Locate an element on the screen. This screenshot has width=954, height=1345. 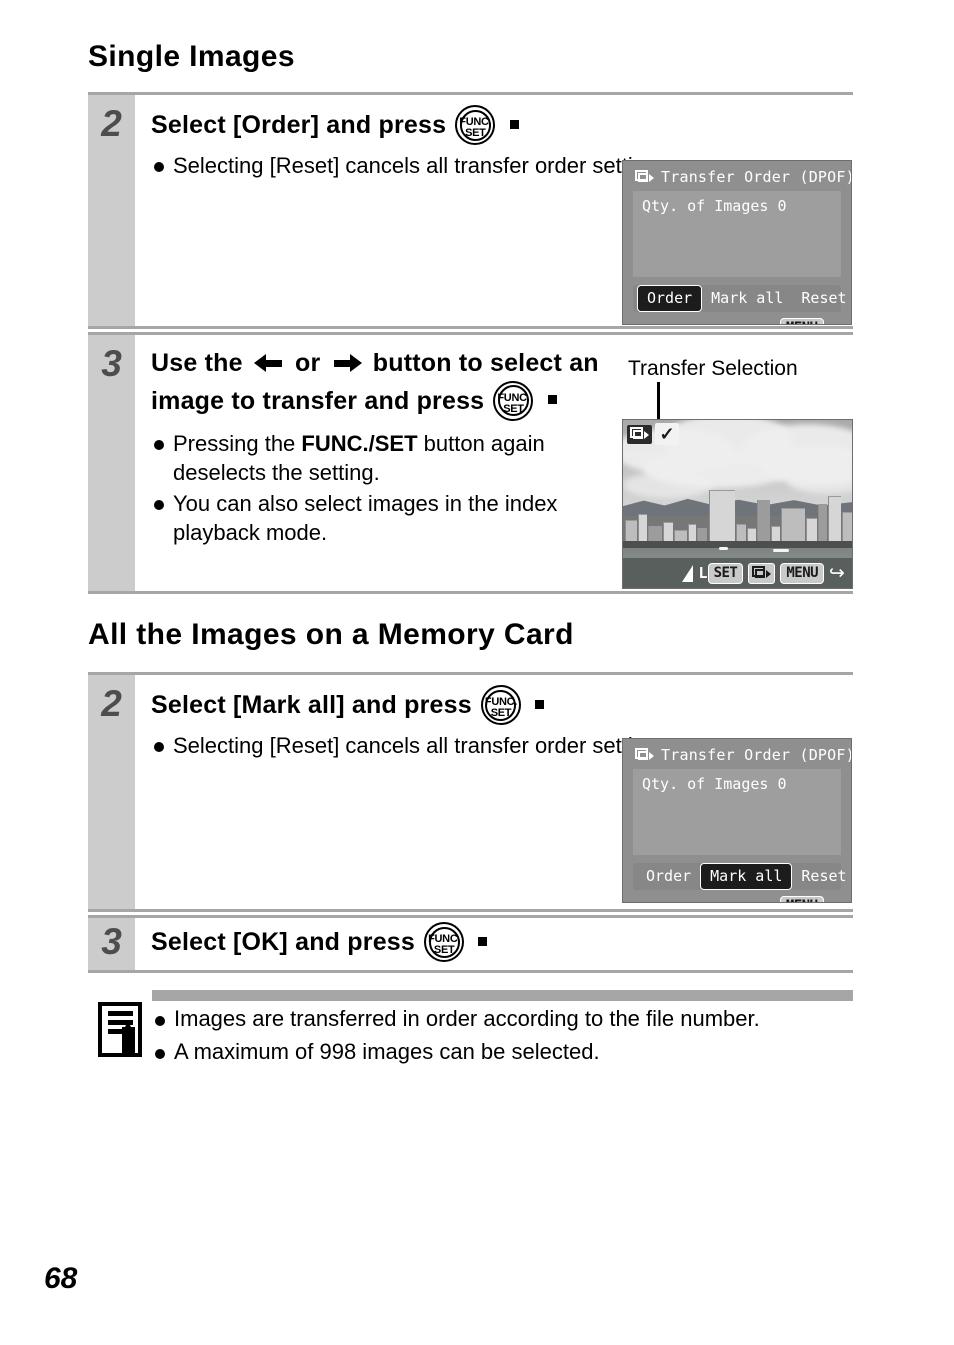
left-arrow-icon is located at coordinates (268, 363).